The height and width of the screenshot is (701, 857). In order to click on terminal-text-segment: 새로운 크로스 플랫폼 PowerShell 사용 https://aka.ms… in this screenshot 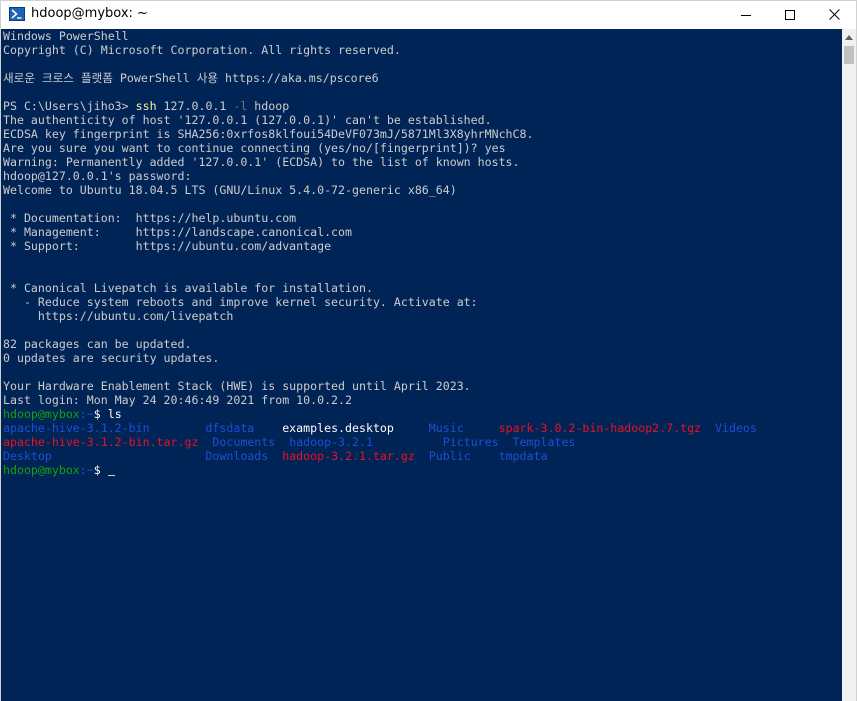, I will do `click(191, 78)`.